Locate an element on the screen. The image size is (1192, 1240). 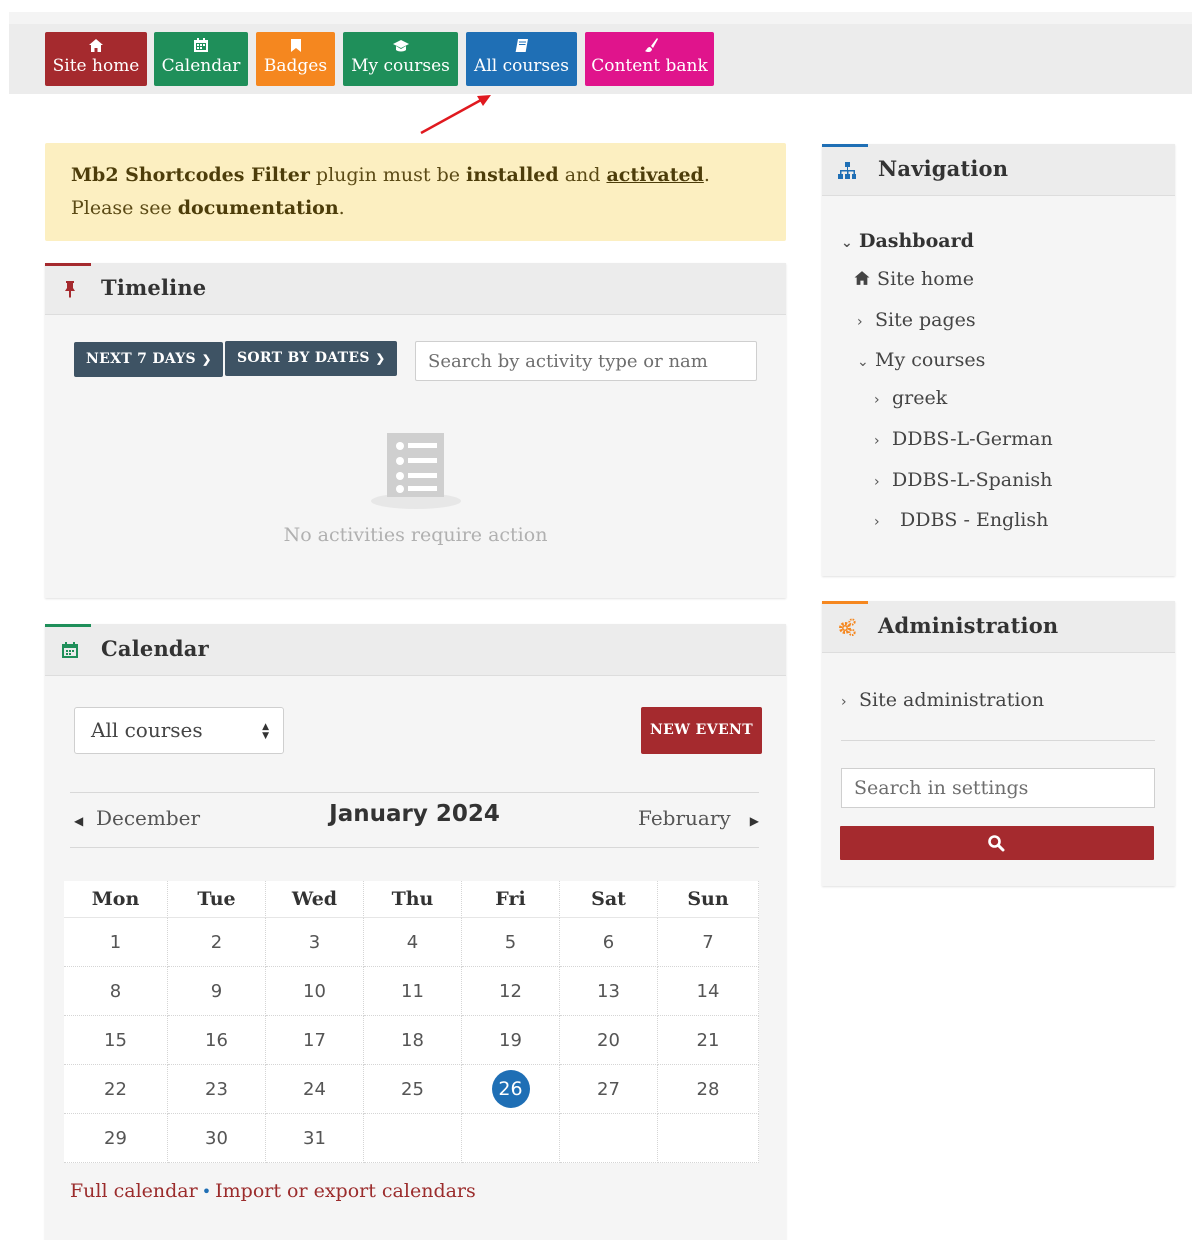
nav-all-courses-button: All courses is located at coordinates (521, 59).